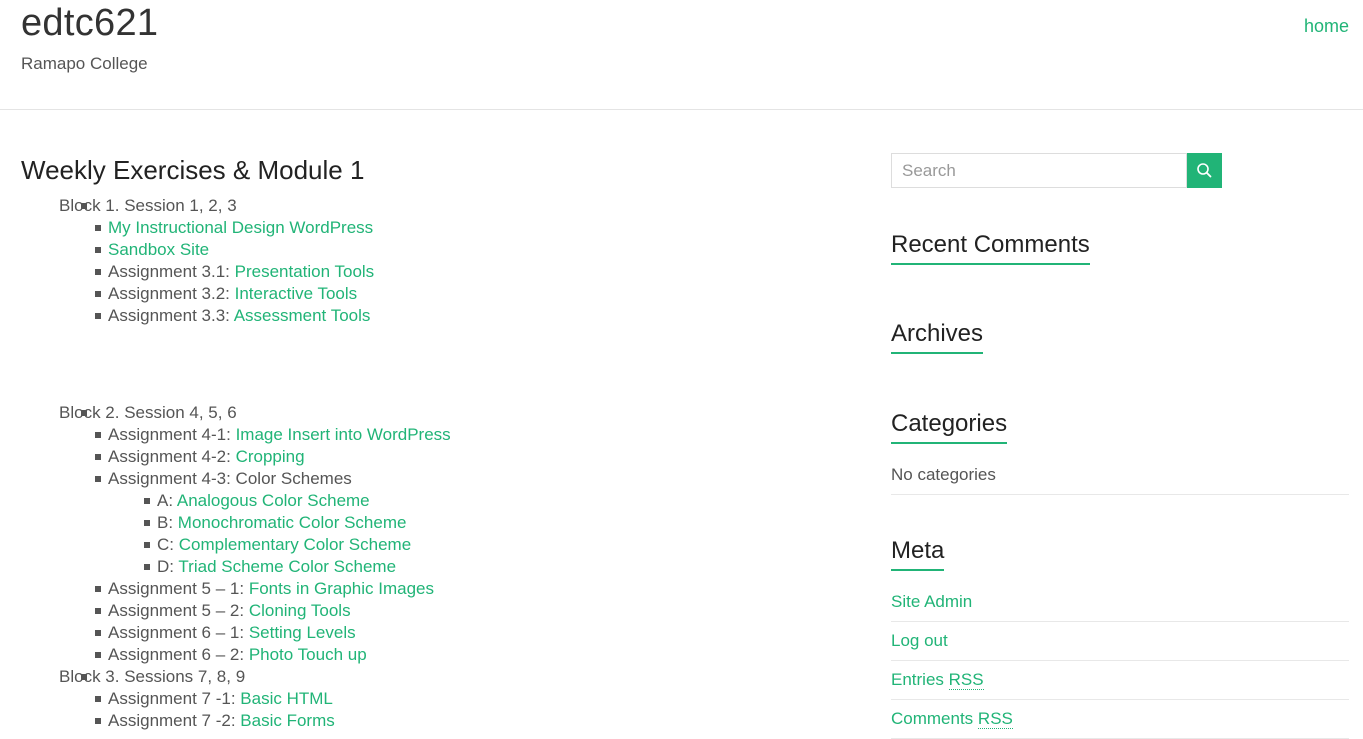  I want to click on assignment-link: Setting Levels, so click(302, 632).